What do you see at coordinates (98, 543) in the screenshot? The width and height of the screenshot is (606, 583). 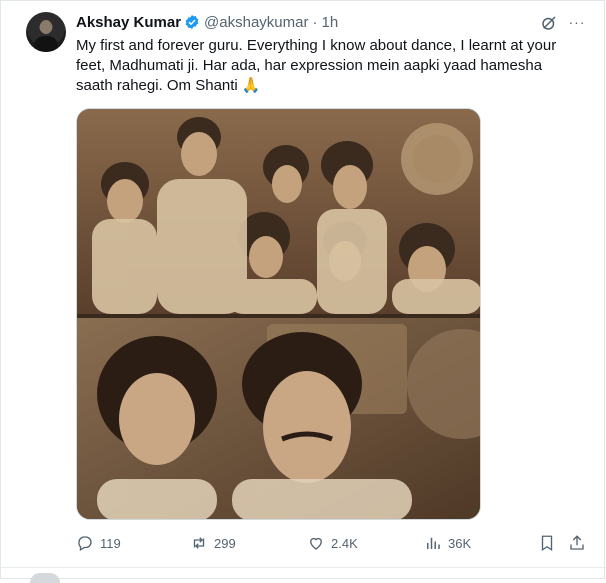 I see `reply-button: 119` at bounding box center [98, 543].